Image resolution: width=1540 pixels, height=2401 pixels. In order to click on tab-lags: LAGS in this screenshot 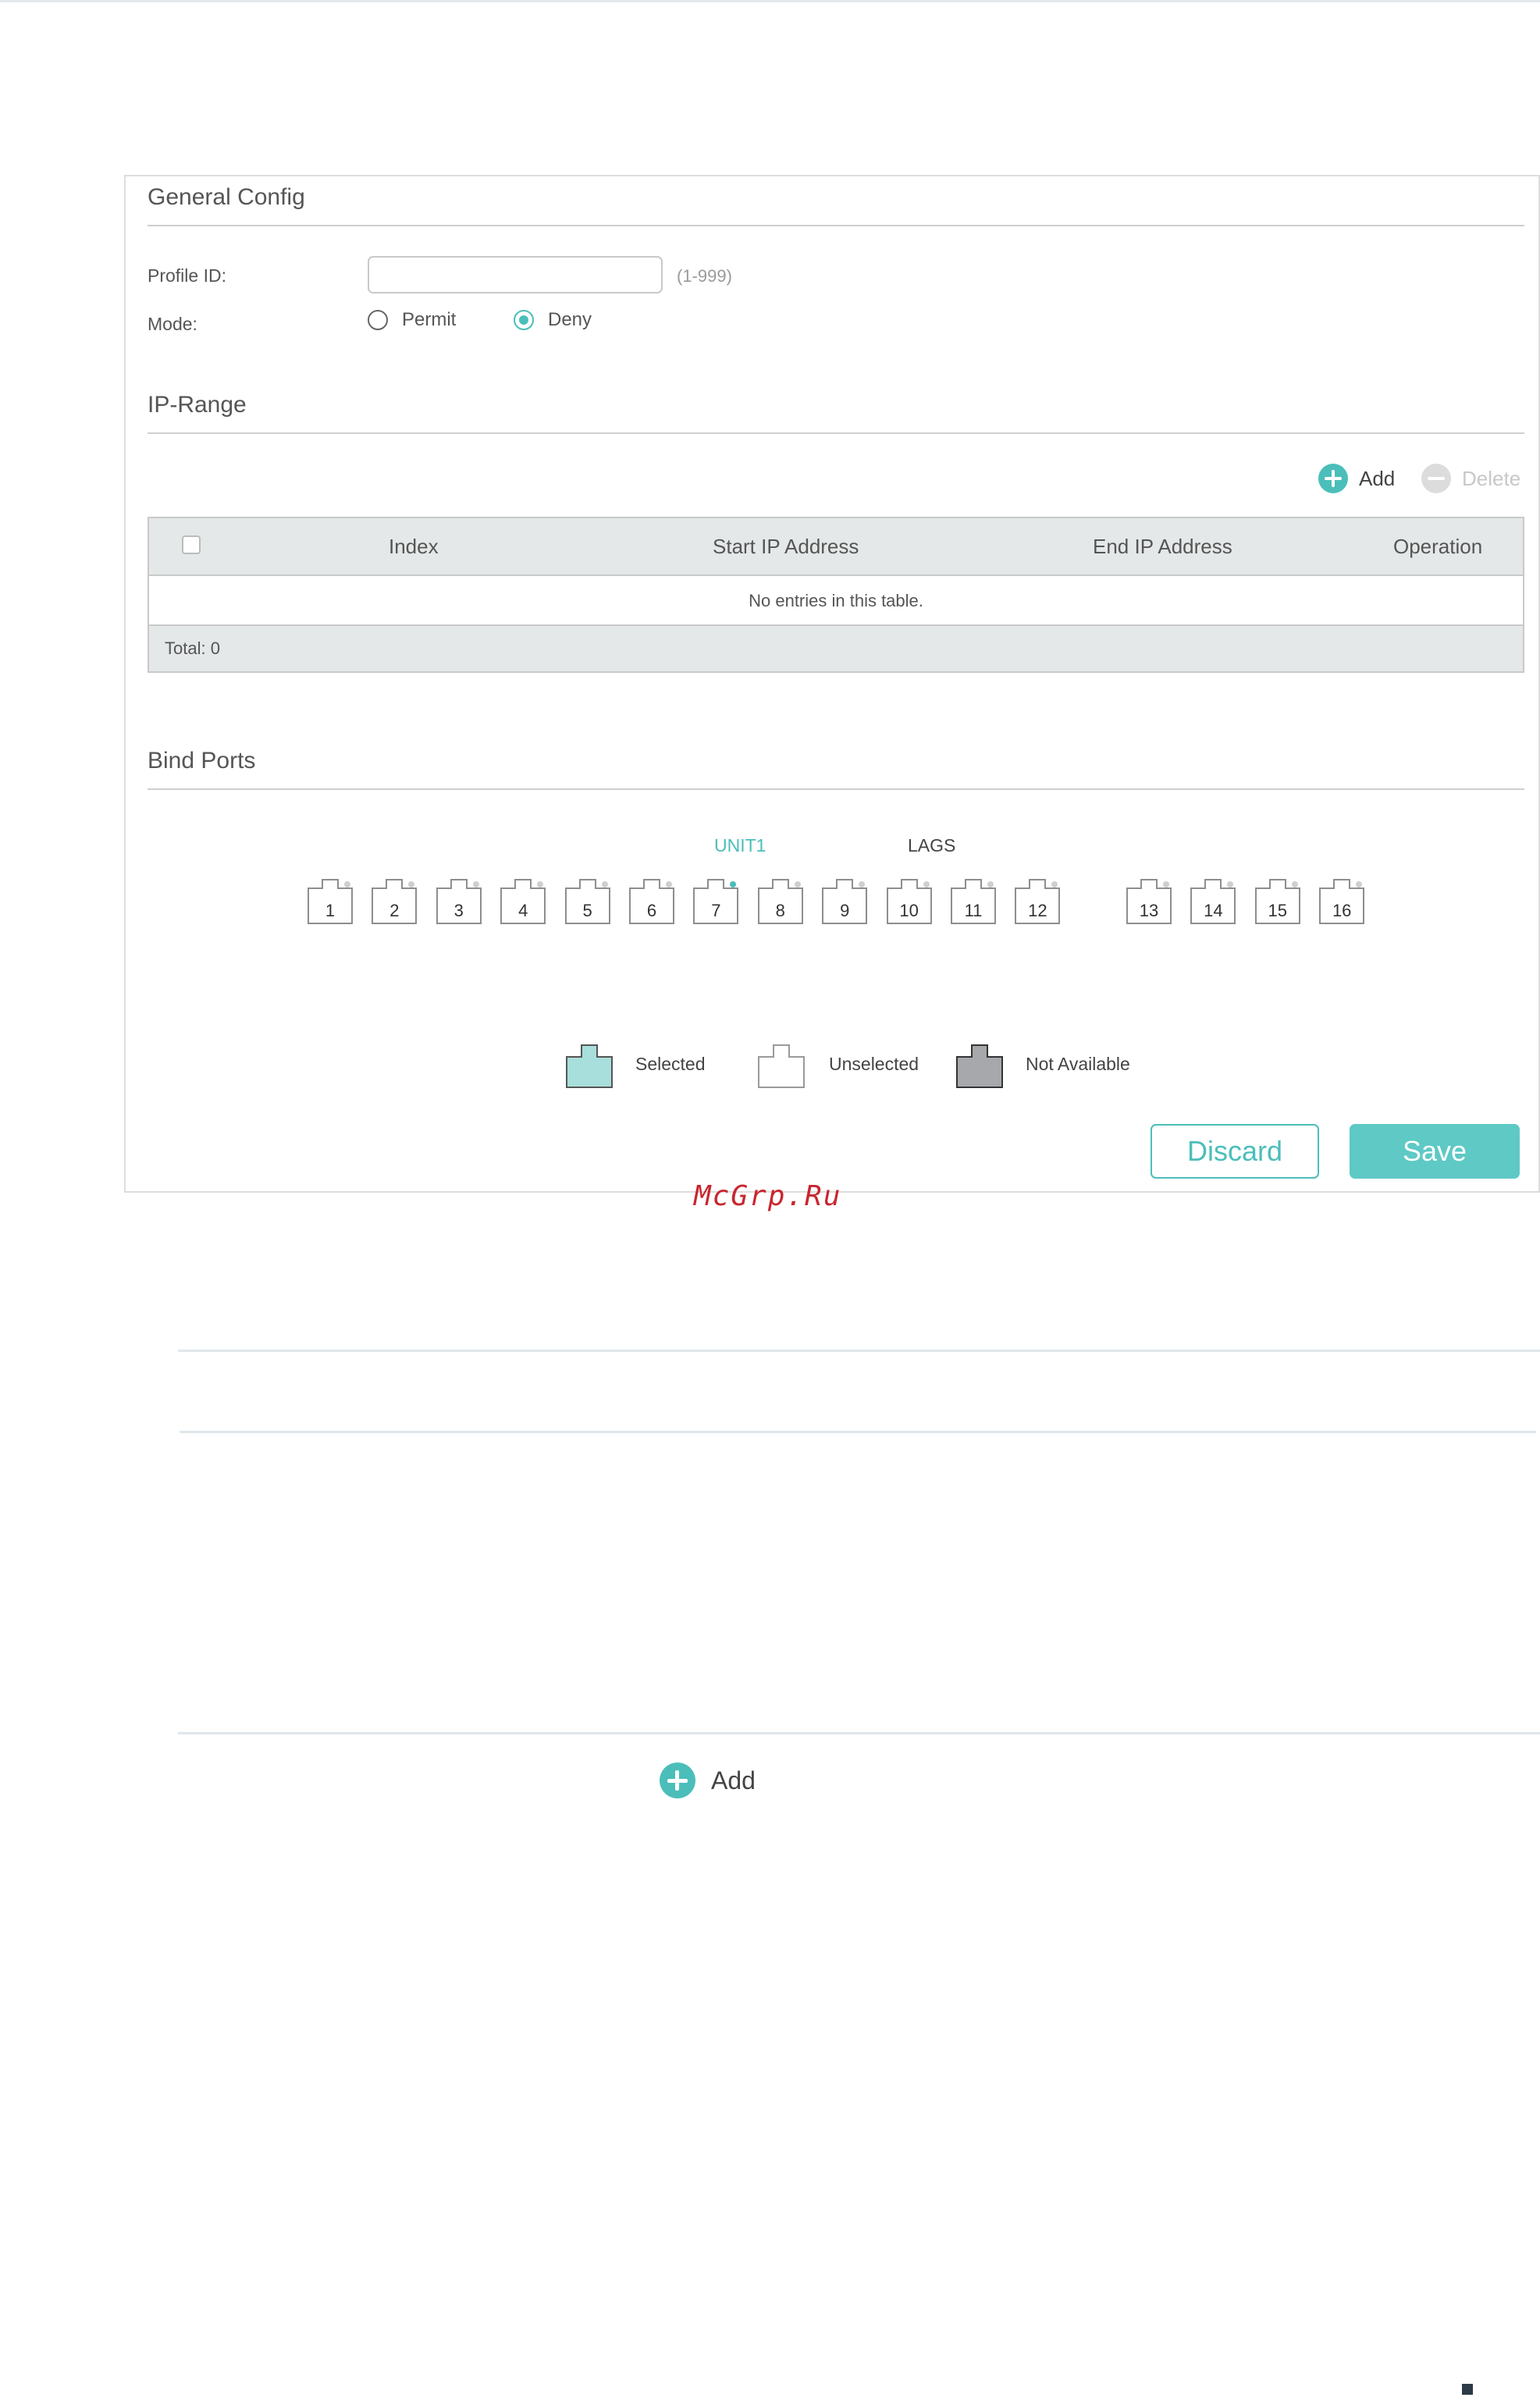, I will do `click(931, 845)`.